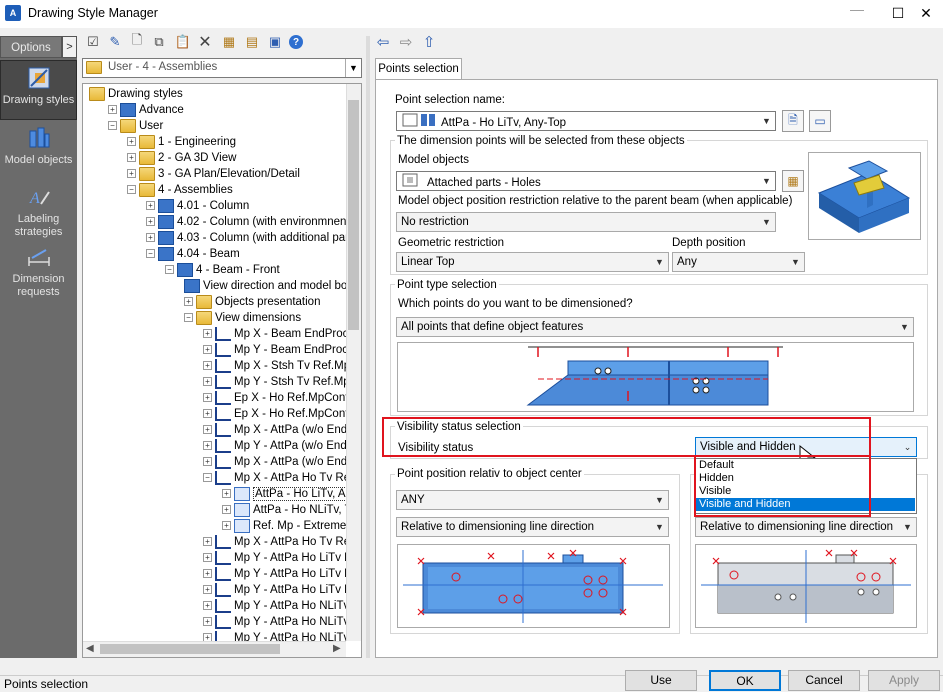  What do you see at coordinates (282, 334) in the screenshot?
I see `tree-item: + Mp X - Beam EndProcessi` at bounding box center [282, 334].